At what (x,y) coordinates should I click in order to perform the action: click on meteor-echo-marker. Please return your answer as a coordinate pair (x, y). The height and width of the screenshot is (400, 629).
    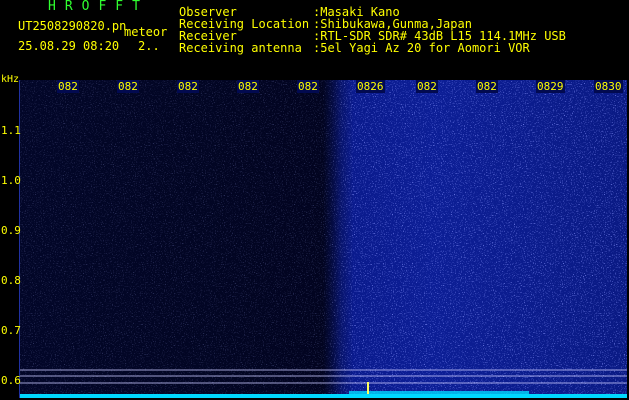
    Looking at the image, I should click on (368, 388).